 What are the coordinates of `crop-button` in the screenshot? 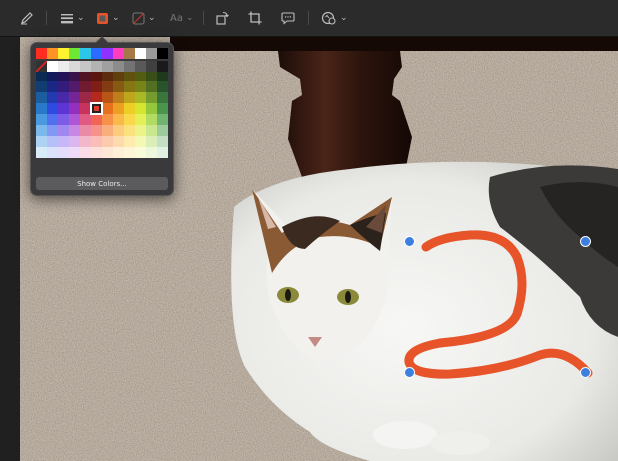 It's located at (255, 18).